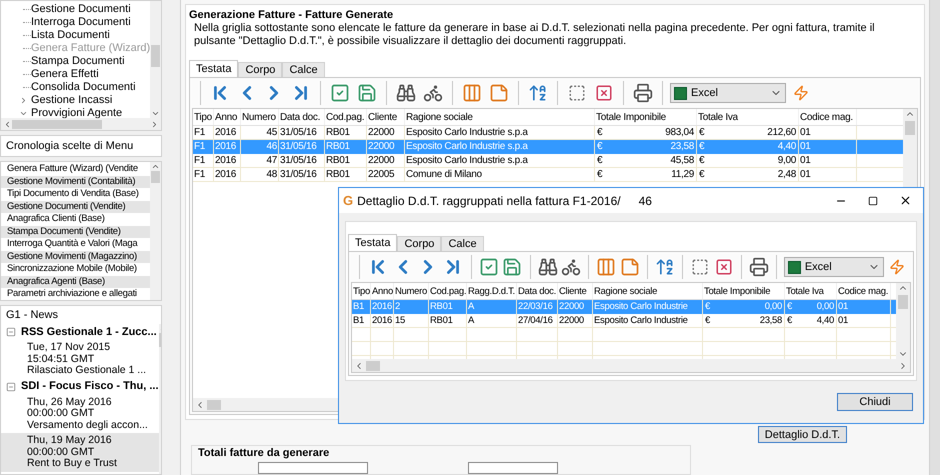 The image size is (940, 475). What do you see at coordinates (905, 200) in the screenshot?
I see `close-icon` at bounding box center [905, 200].